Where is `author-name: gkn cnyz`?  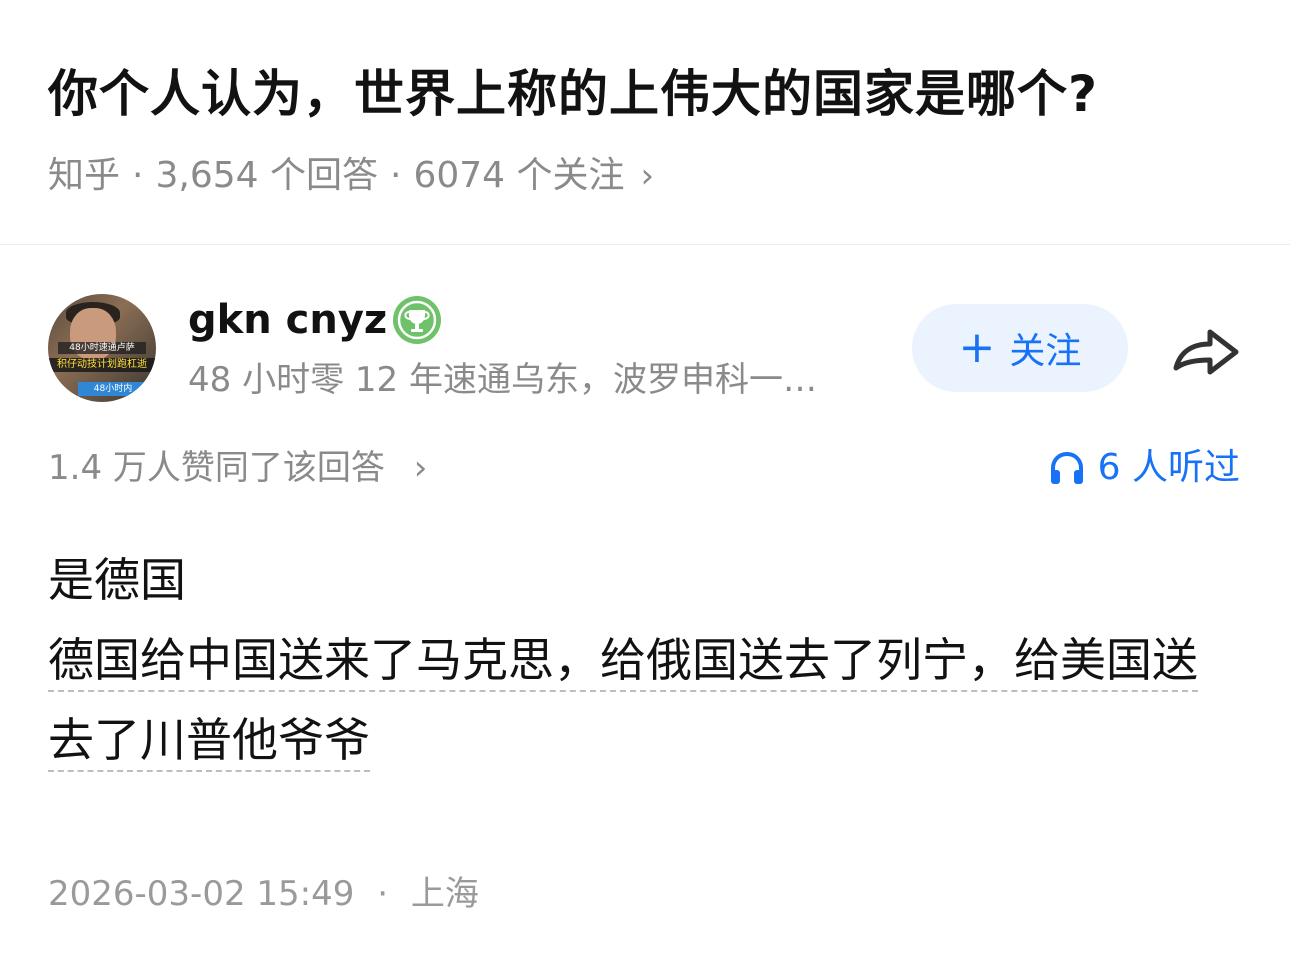 author-name: gkn cnyz is located at coordinates (287, 320).